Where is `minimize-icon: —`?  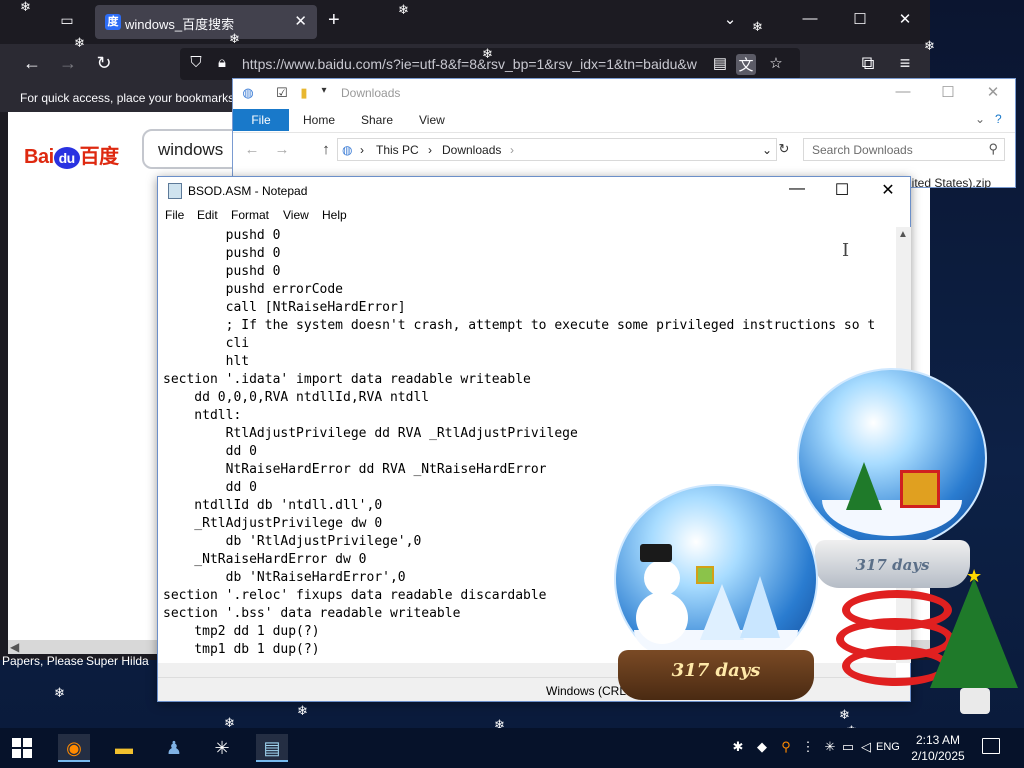
minimize-icon: — is located at coordinates (810, 18).